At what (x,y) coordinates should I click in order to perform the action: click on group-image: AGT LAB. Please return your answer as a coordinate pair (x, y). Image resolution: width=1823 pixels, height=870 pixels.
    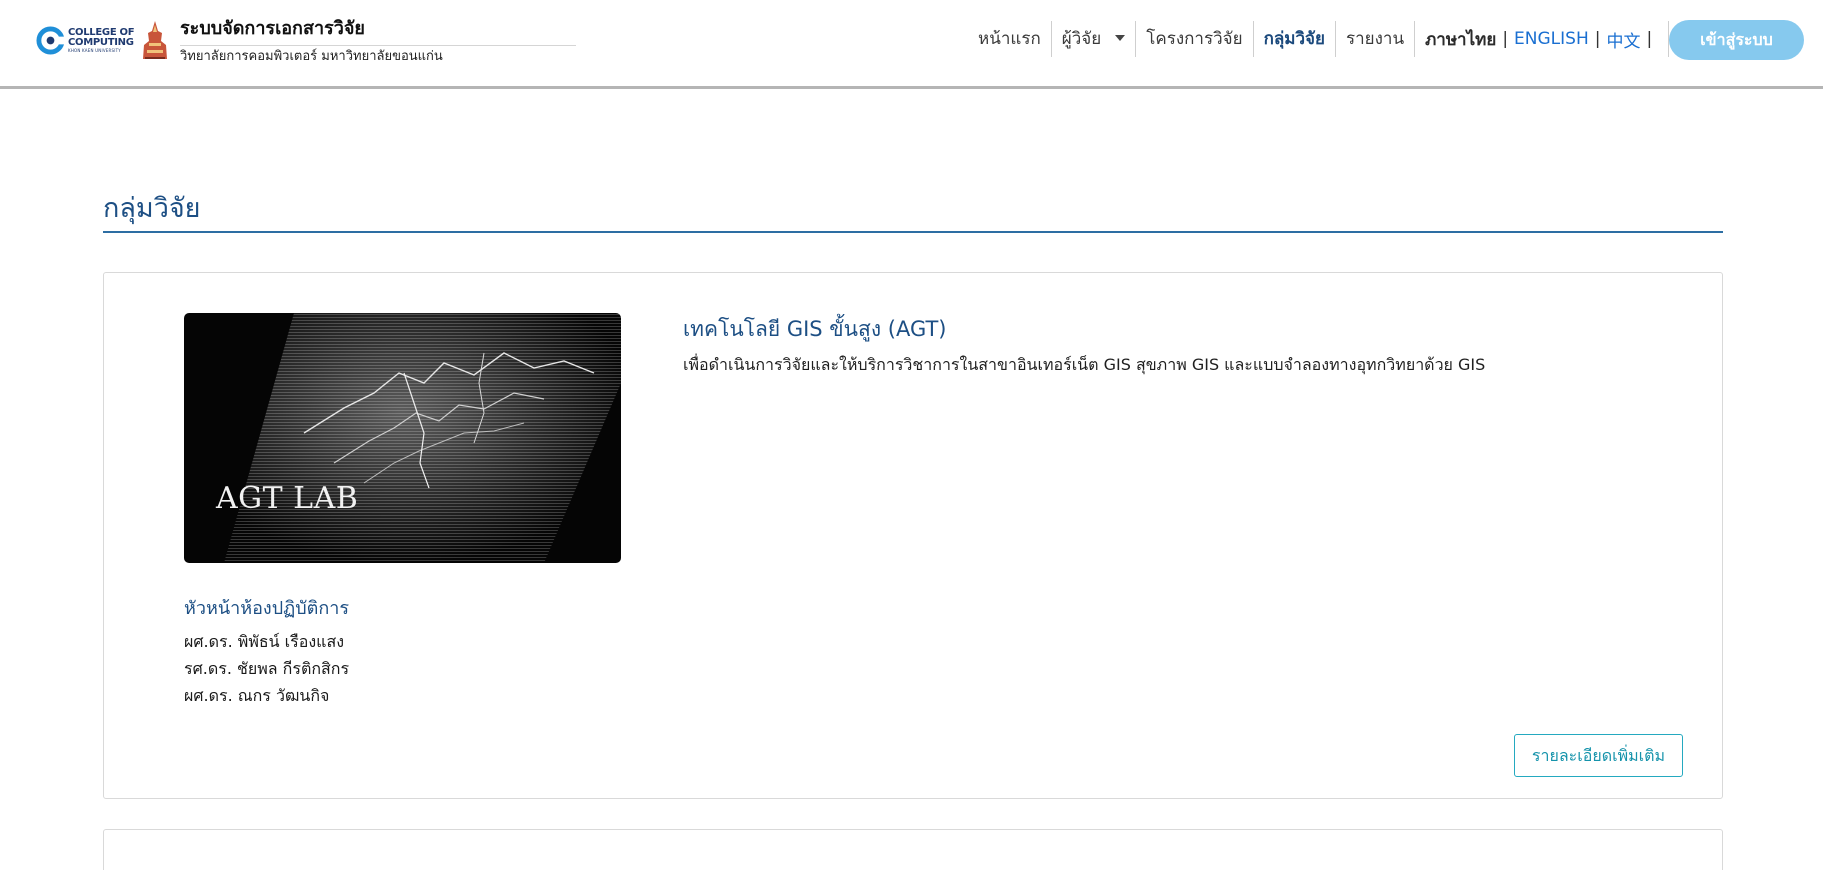
    Looking at the image, I should click on (402, 438).